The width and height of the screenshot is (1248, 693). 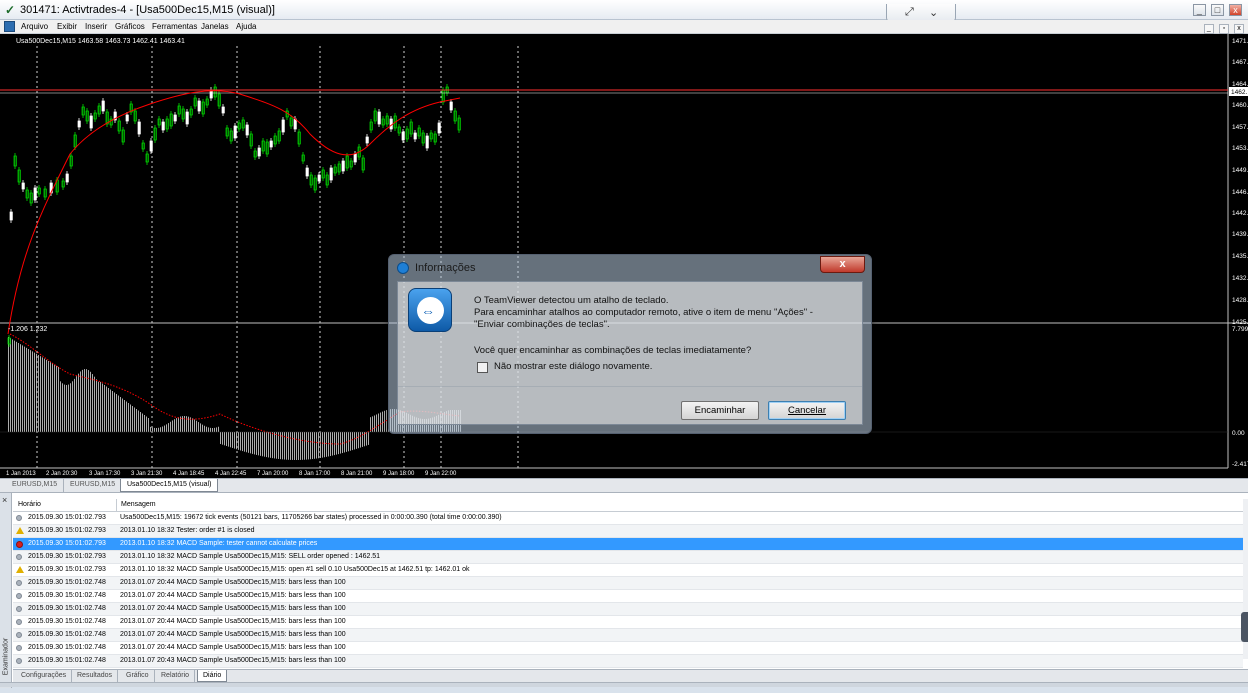 I want to click on side-panel-grip, so click(x=1244, y=627).